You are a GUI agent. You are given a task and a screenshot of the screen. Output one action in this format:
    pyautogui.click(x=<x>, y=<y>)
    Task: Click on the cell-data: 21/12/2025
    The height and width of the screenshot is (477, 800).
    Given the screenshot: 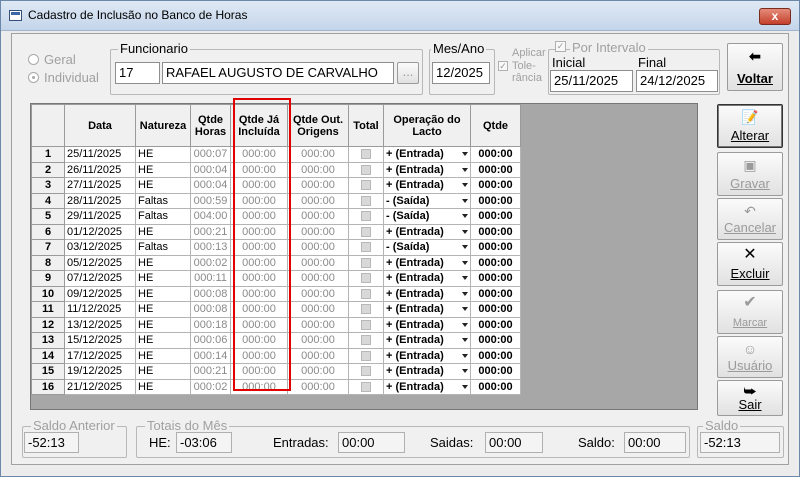 What is the action you would take?
    pyautogui.click(x=100, y=386)
    